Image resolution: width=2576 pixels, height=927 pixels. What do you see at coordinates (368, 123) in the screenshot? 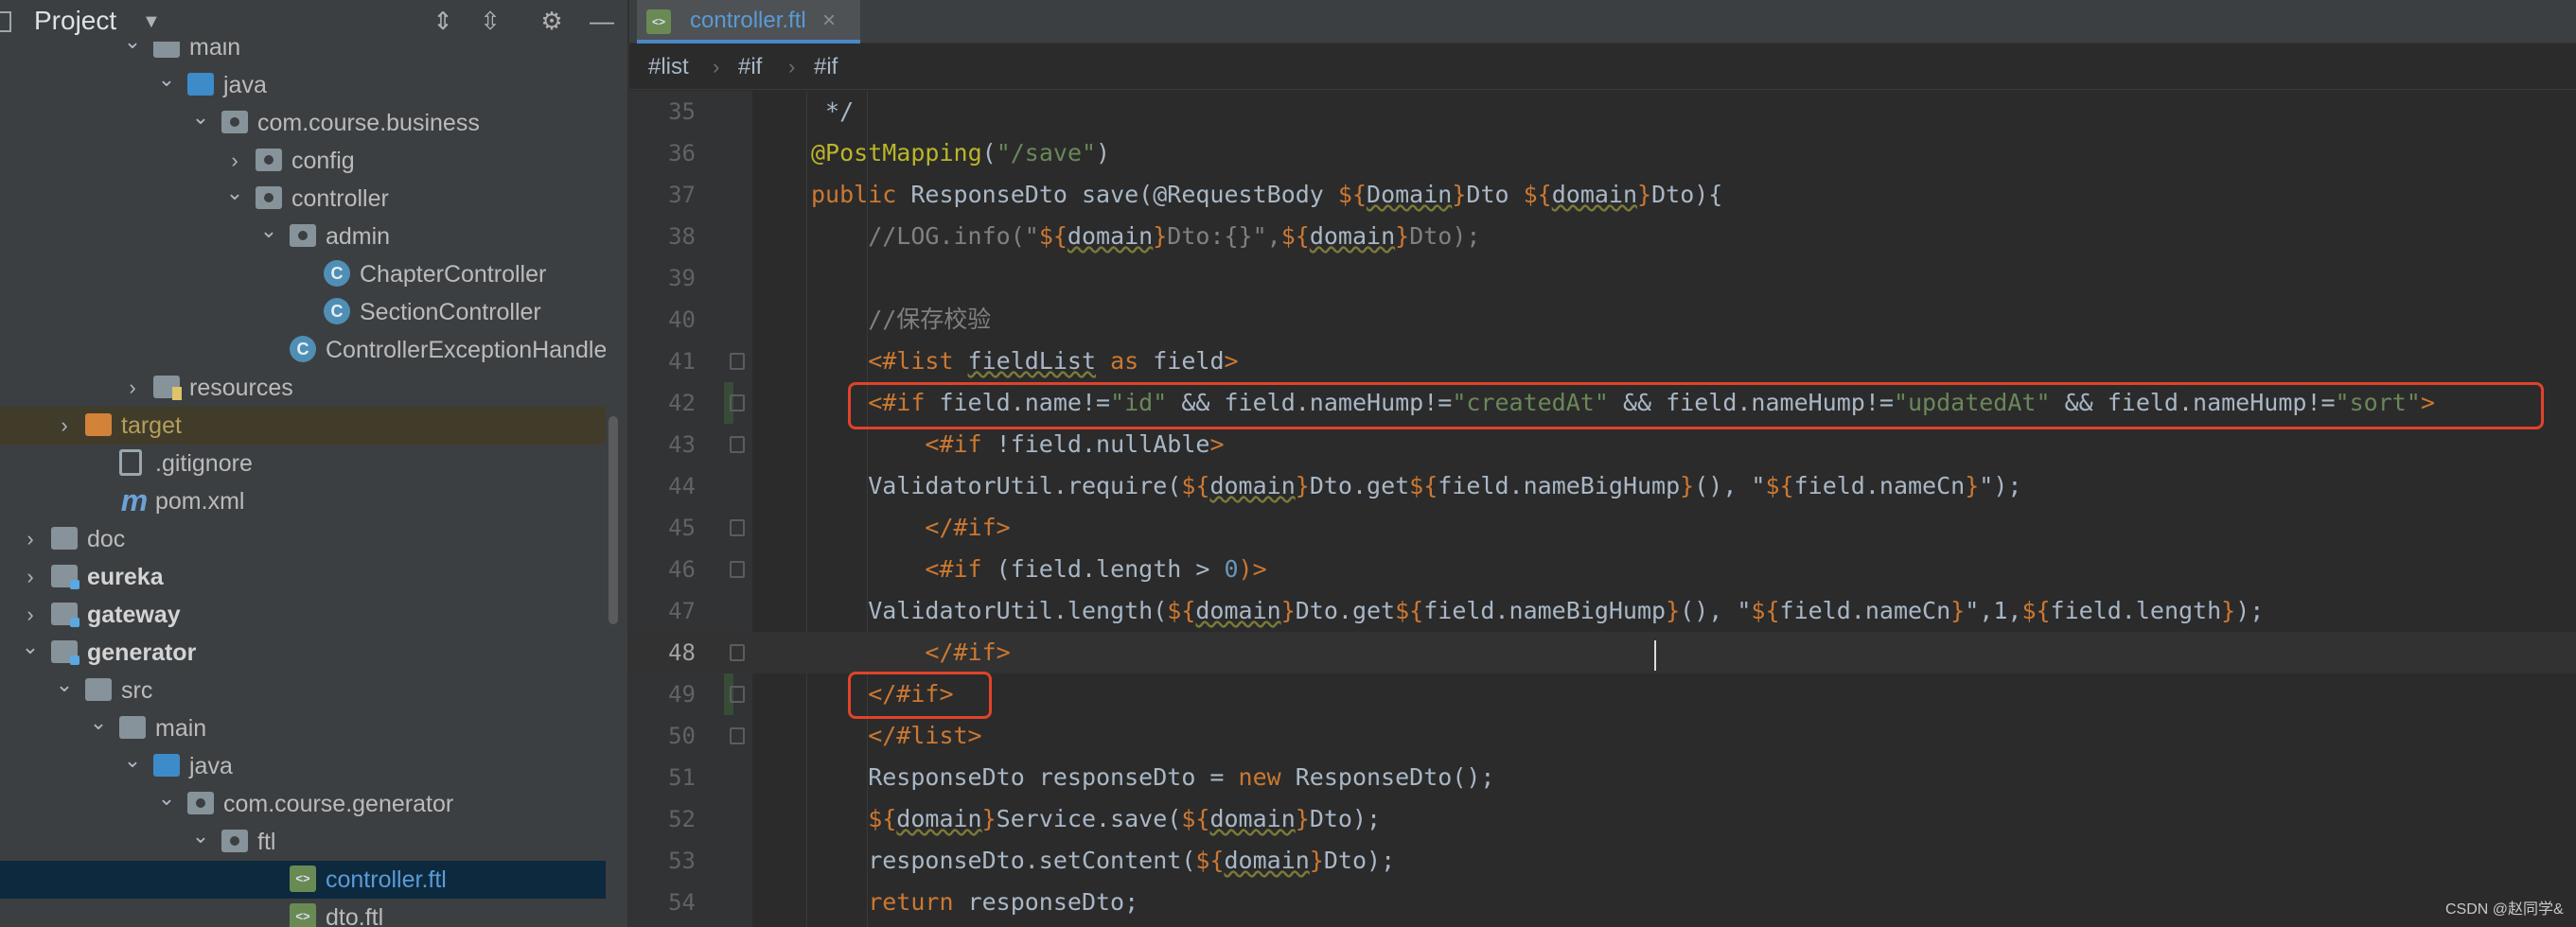
I see `tree-item-label: com.course.business` at bounding box center [368, 123].